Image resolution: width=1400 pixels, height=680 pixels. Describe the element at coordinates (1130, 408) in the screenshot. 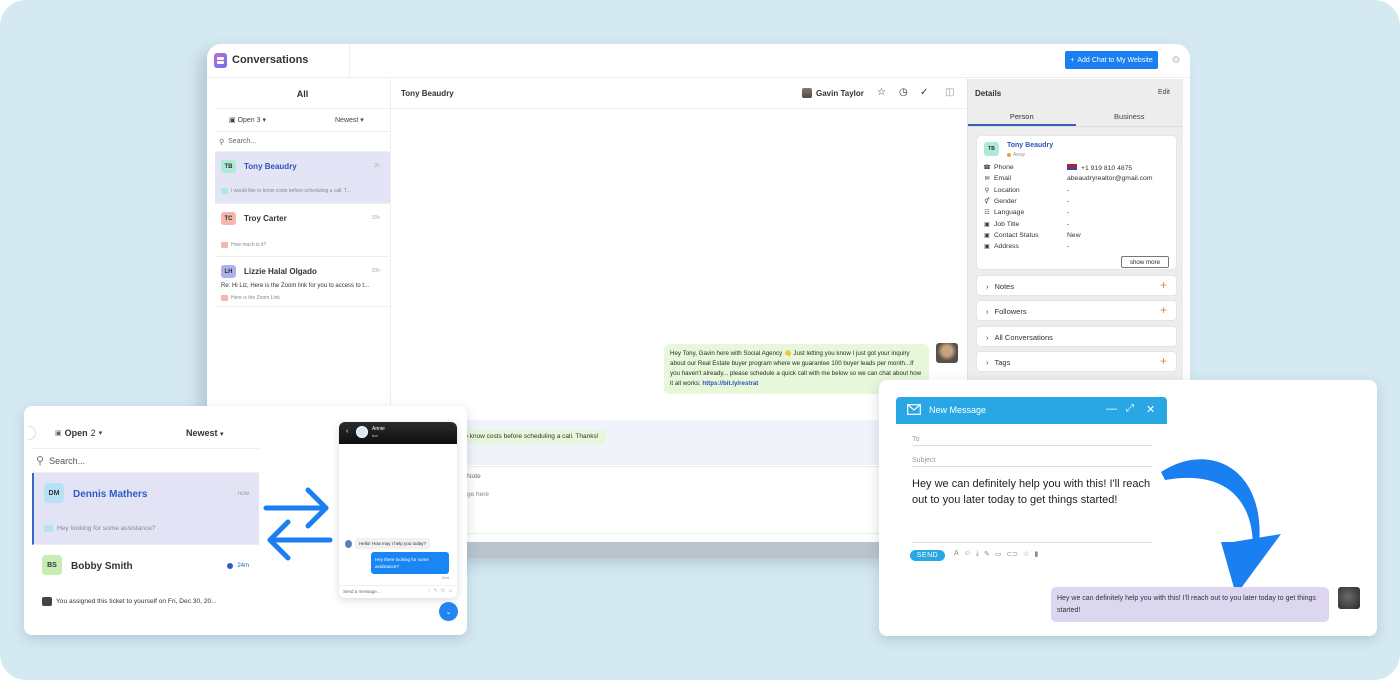

I see `expand-icon: ⤢` at that location.